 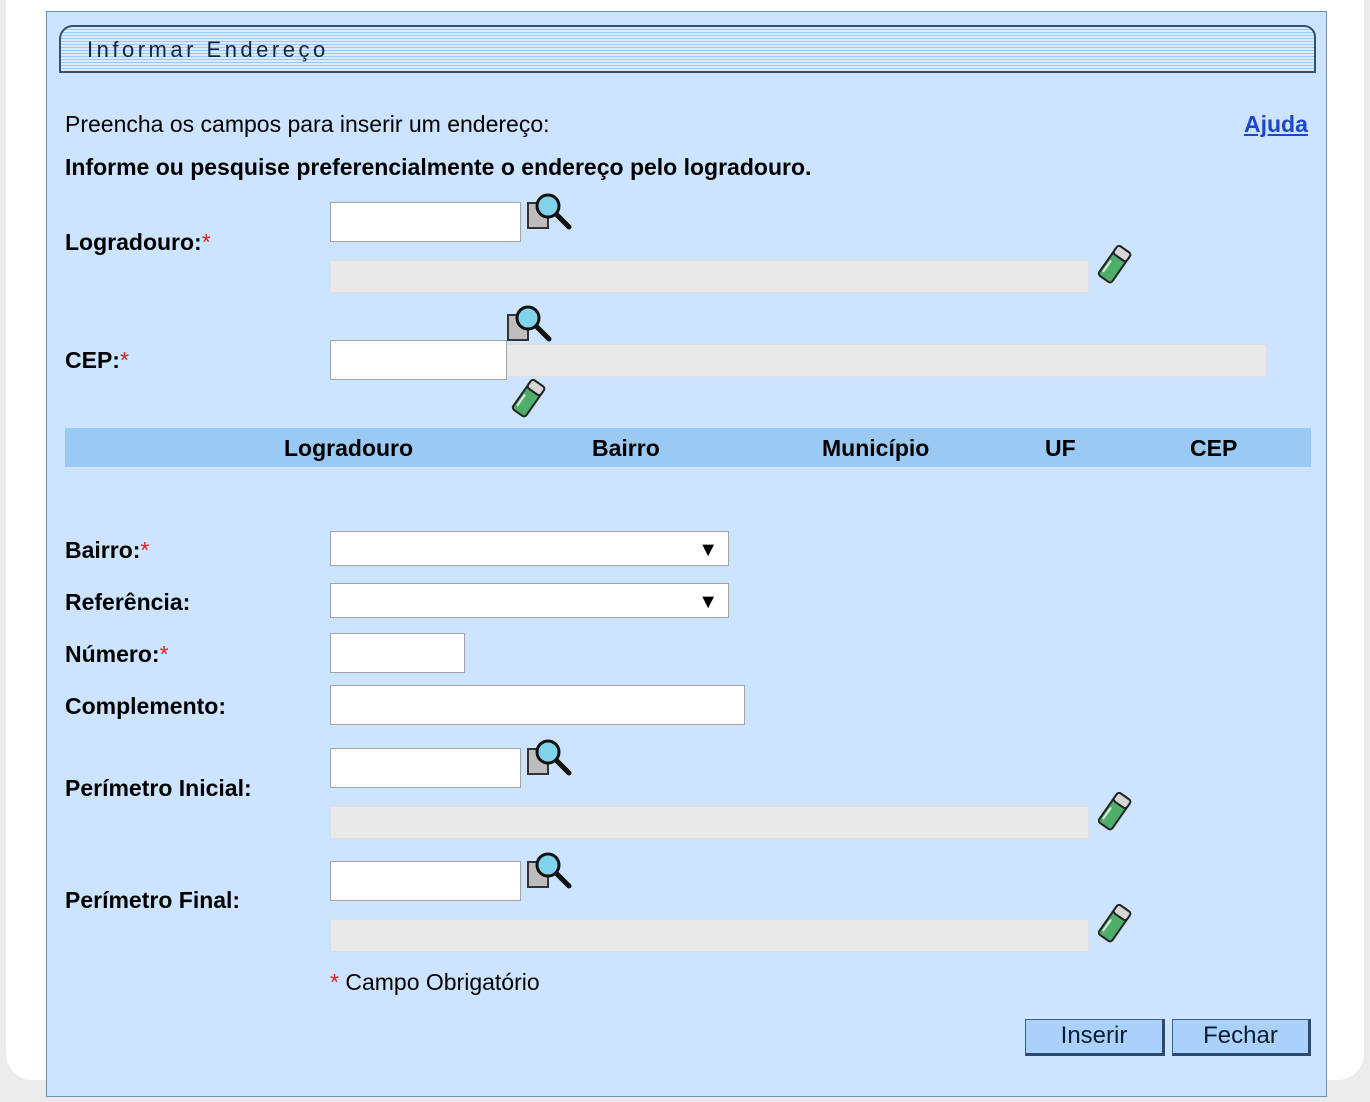 I want to click on referencia-label: Referência:, so click(x=128, y=602).